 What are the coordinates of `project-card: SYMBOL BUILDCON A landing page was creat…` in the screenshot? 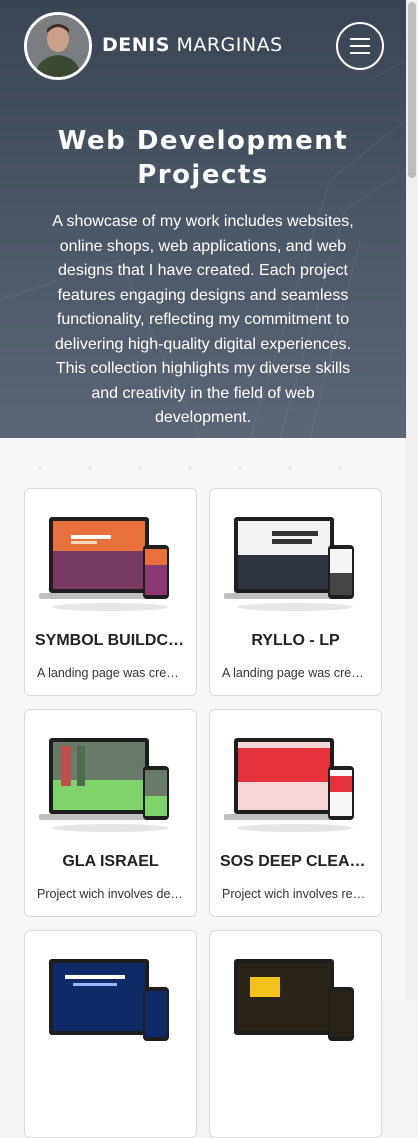 It's located at (110, 592).